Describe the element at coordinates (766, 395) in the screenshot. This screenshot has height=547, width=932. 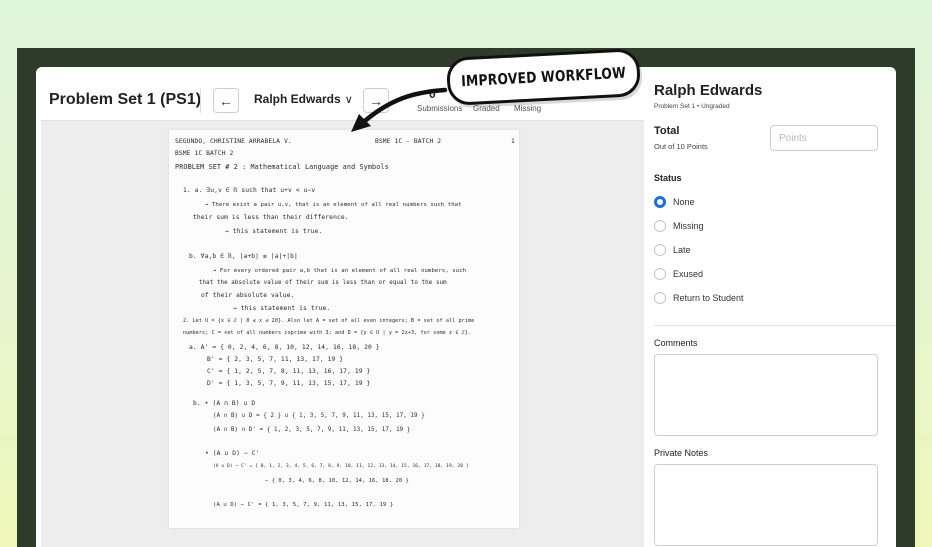
I see `comments-field` at that location.